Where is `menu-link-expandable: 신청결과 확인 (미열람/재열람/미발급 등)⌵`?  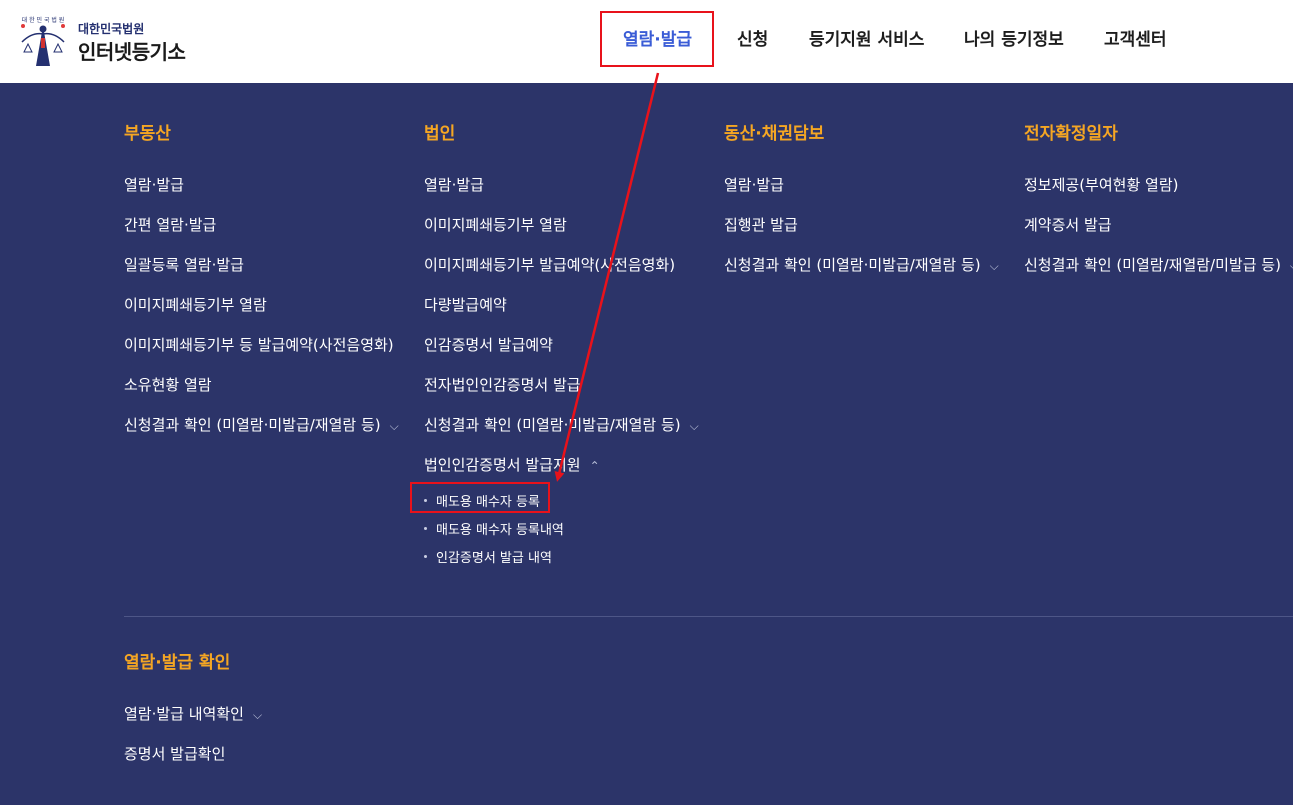 menu-link-expandable: 신청결과 확인 (미열람/재열람/미발급 등)⌵ is located at coordinates (1158, 264).